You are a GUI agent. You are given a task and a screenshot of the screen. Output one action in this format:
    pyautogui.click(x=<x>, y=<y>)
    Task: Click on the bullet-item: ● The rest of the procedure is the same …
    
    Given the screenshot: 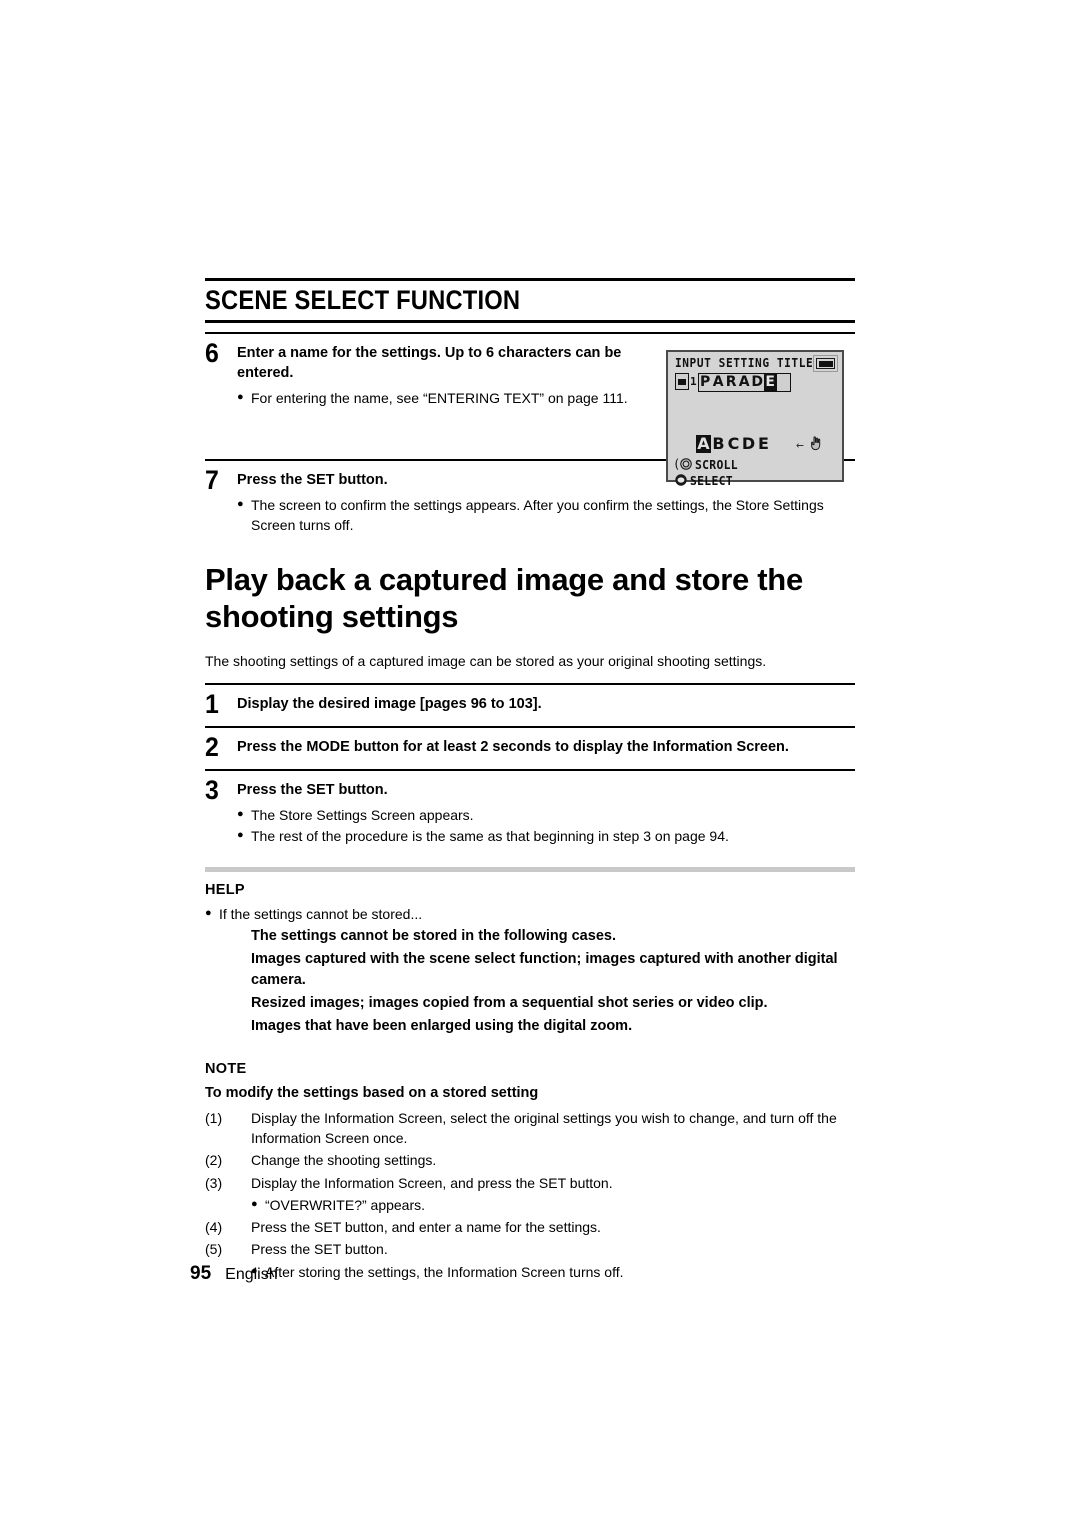 What is the action you would take?
    pyautogui.click(x=546, y=836)
    